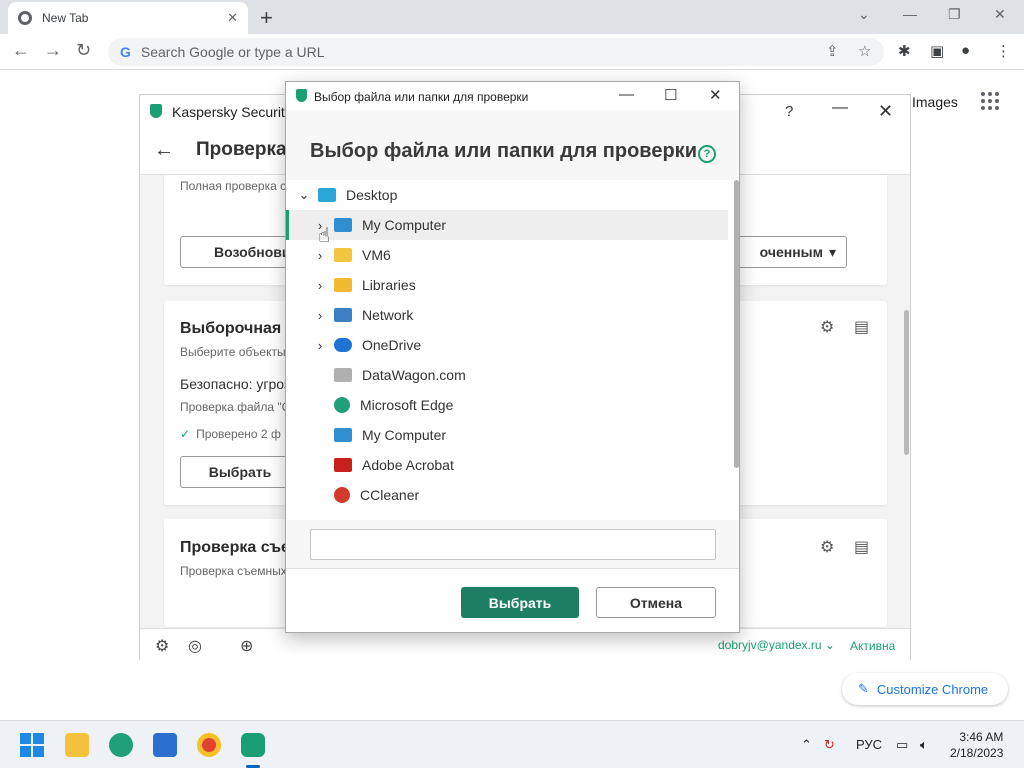 Image resolution: width=1024 pixels, height=768 pixels. Describe the element at coordinates (404, 225) in the screenshot. I see `tree-item-label: My Computer` at that location.